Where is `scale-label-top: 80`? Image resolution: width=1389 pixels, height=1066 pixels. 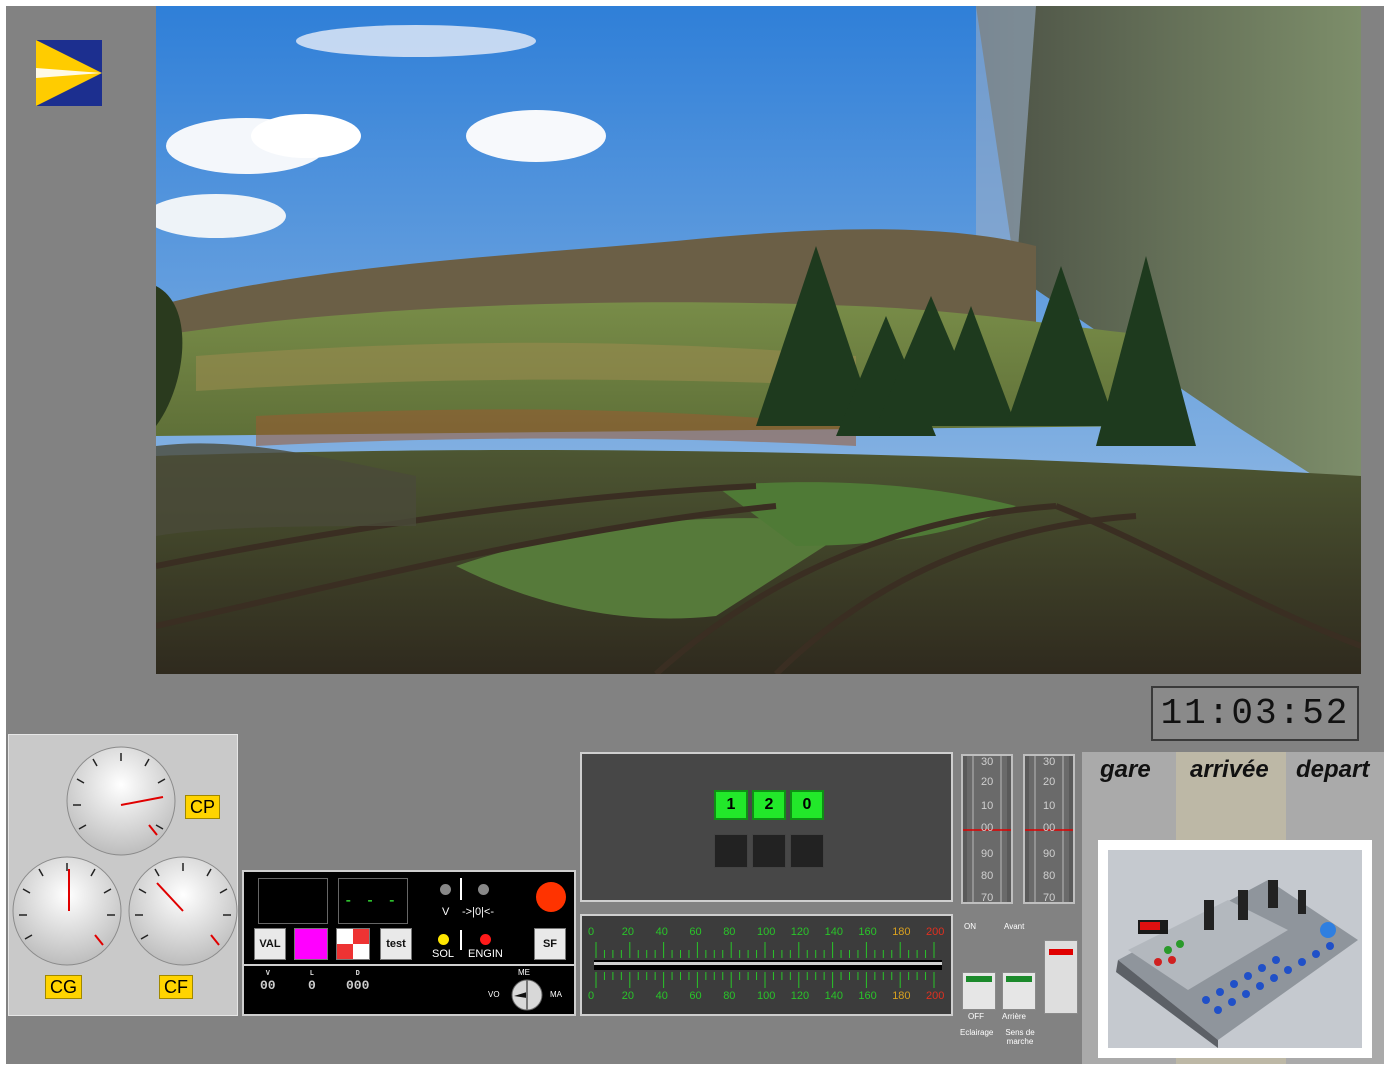 scale-label-top: 80 is located at coordinates (729, 932).